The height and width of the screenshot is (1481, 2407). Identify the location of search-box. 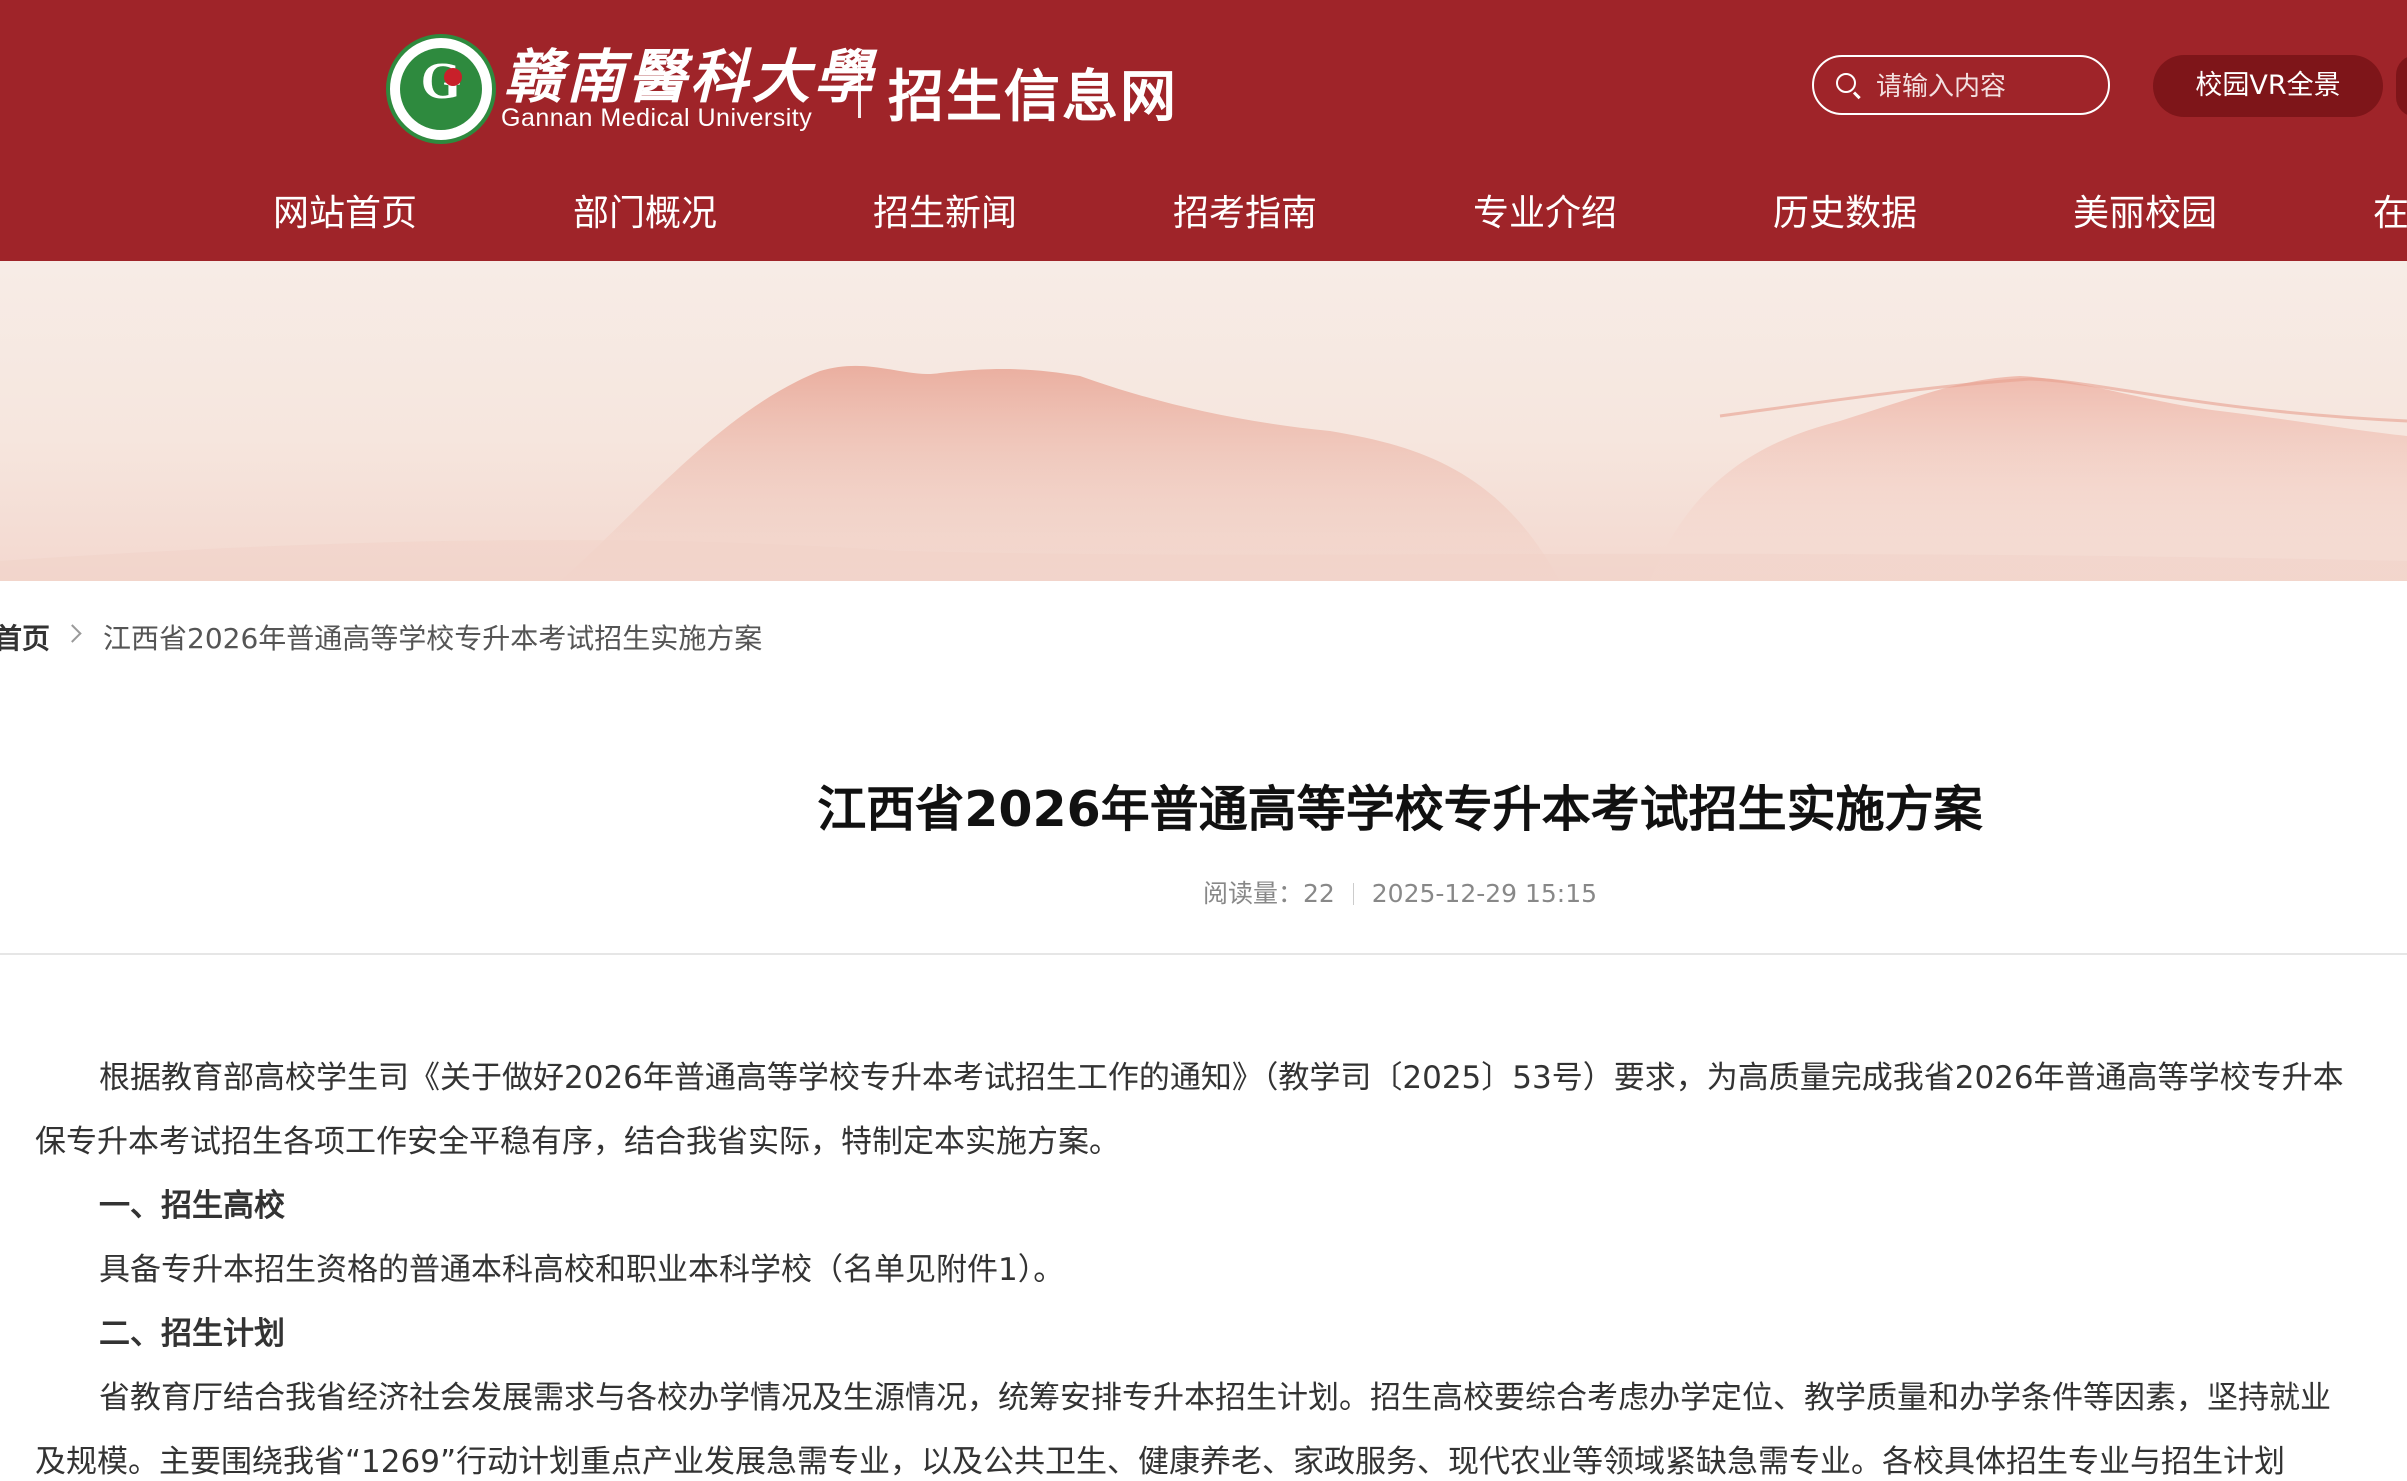
(1961, 85).